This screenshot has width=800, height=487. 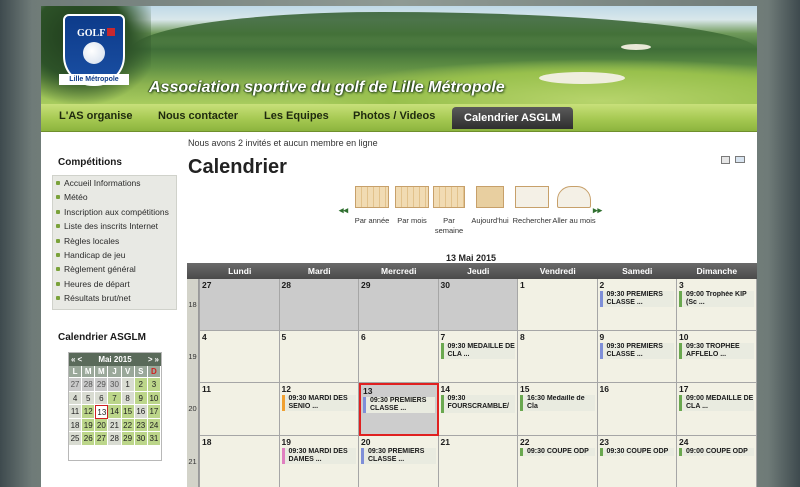 What do you see at coordinates (157, 359) in the screenshot?
I see `next-year-button: »` at bounding box center [157, 359].